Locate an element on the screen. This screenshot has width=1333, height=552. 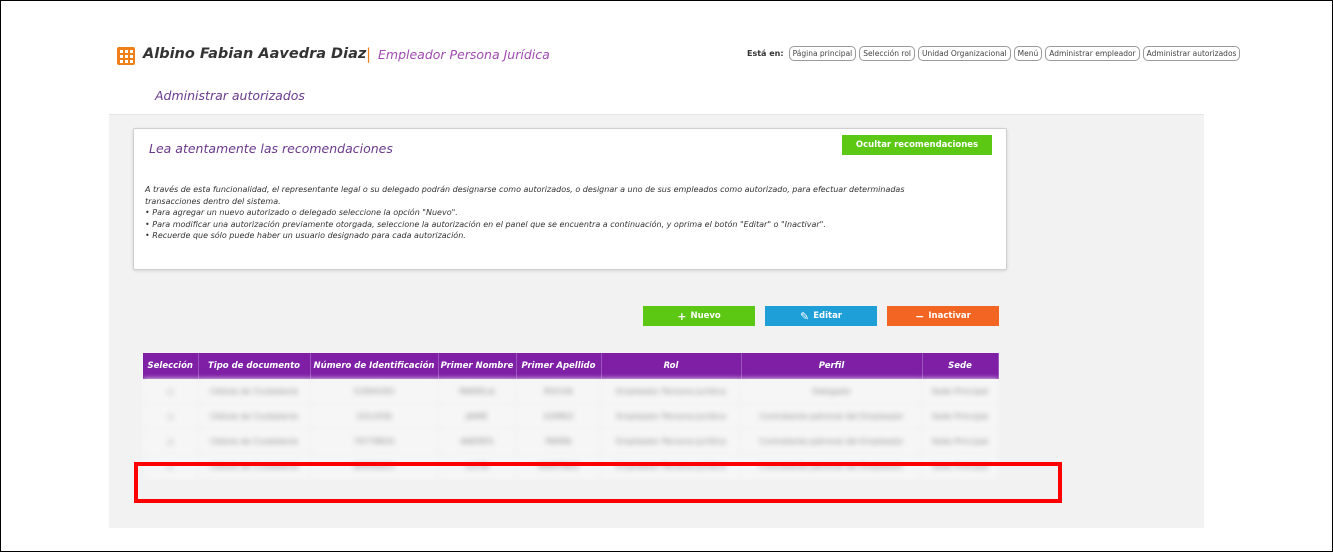
plus-icon: + is located at coordinates (682, 316).